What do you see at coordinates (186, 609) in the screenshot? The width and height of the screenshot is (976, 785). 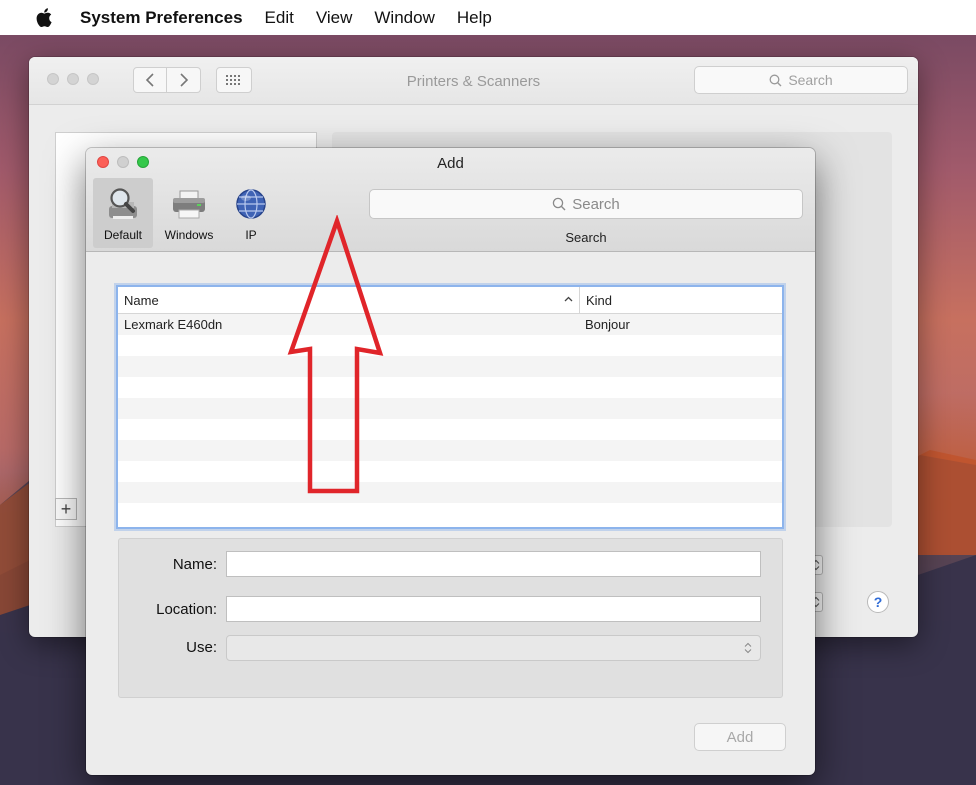 I see `location-label: Location:` at bounding box center [186, 609].